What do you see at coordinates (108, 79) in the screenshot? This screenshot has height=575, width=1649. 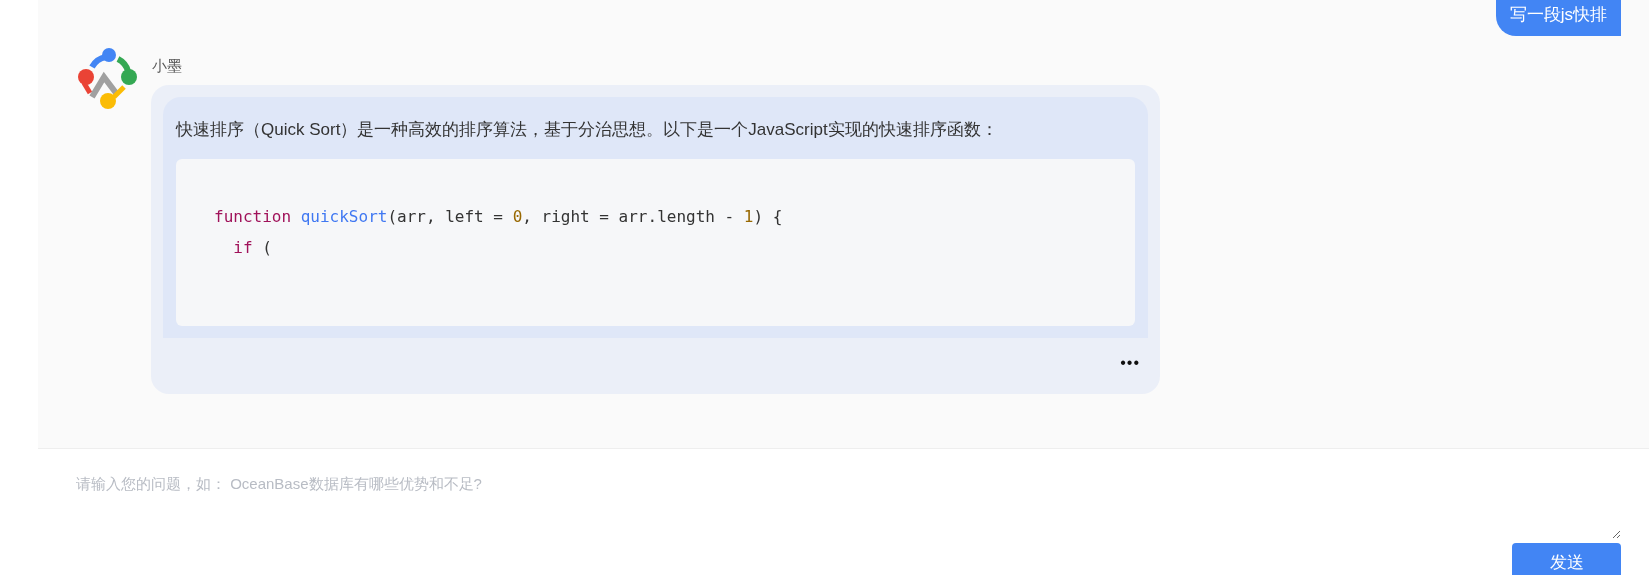 I see `logo-icon` at bounding box center [108, 79].